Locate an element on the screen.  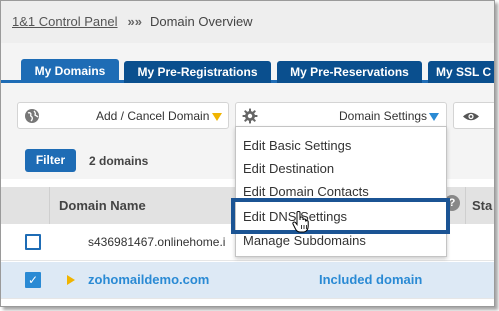
tab-my-pre-registrations: My Pre-Registrations is located at coordinates (197, 72).